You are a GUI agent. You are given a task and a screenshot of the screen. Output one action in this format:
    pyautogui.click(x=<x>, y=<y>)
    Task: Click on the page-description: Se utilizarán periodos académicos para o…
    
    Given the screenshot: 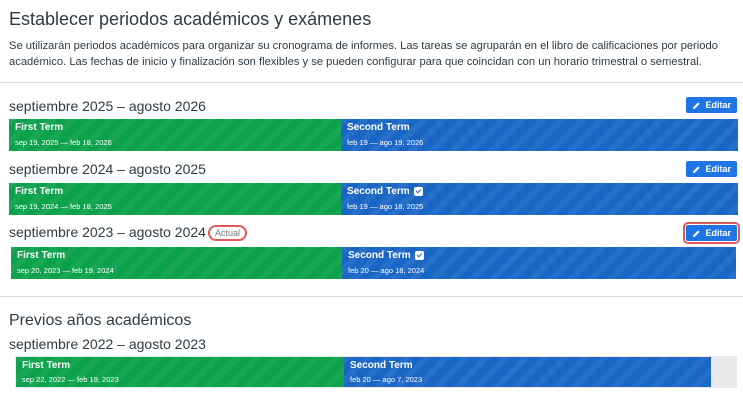 What is the action you would take?
    pyautogui.click(x=363, y=54)
    